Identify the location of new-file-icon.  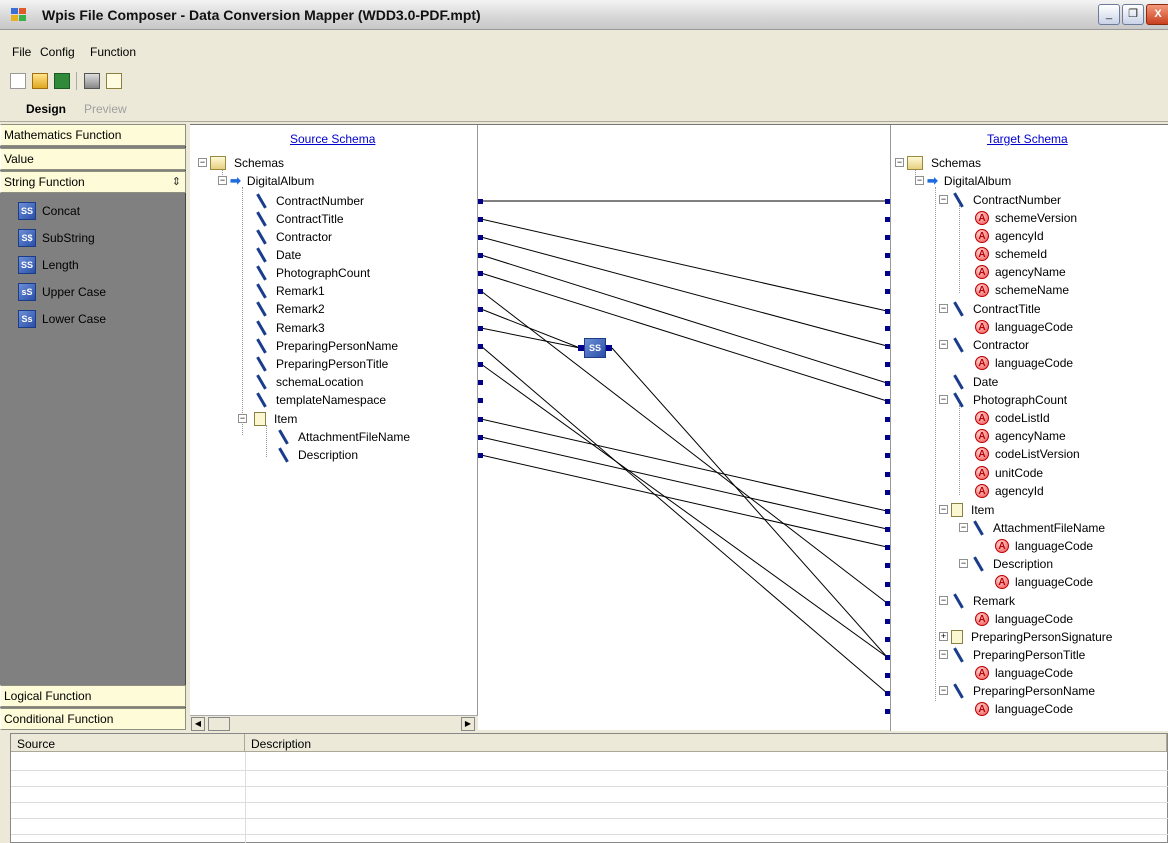
(18, 81).